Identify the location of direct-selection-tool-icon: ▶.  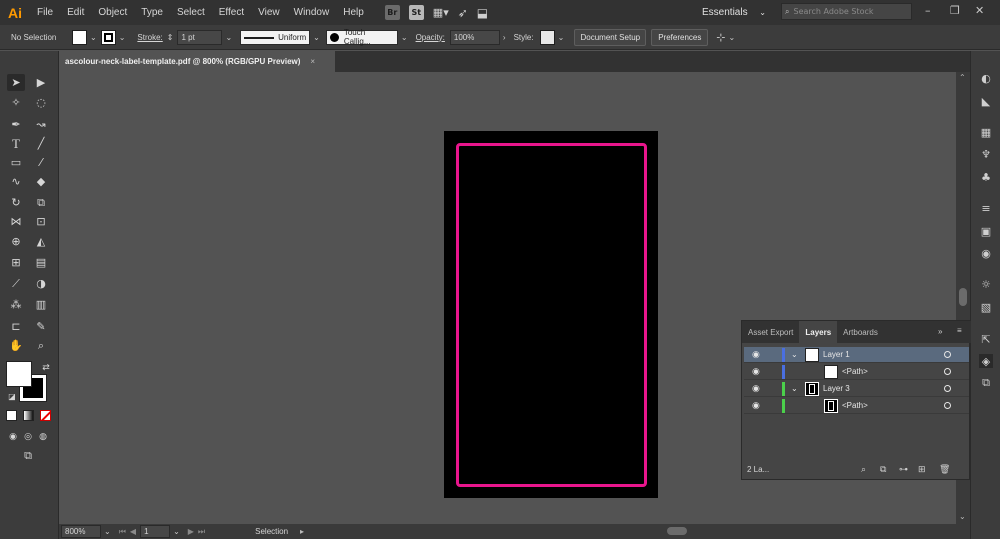
(41, 82).